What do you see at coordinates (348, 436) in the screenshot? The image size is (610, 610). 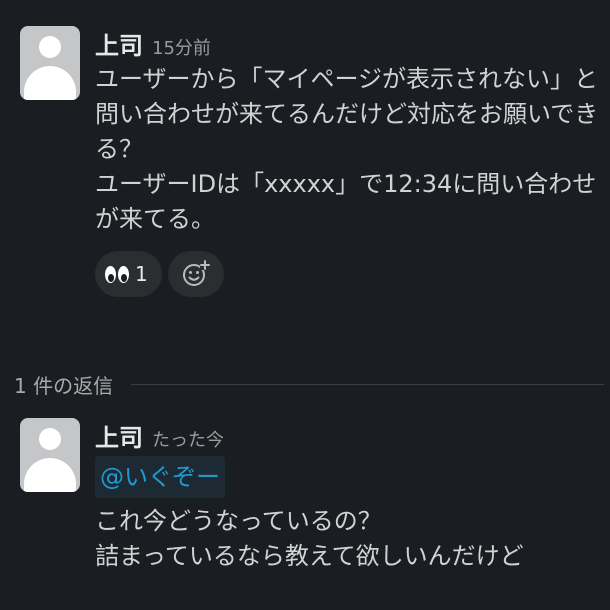 I see `message-header: 上司 たった今` at bounding box center [348, 436].